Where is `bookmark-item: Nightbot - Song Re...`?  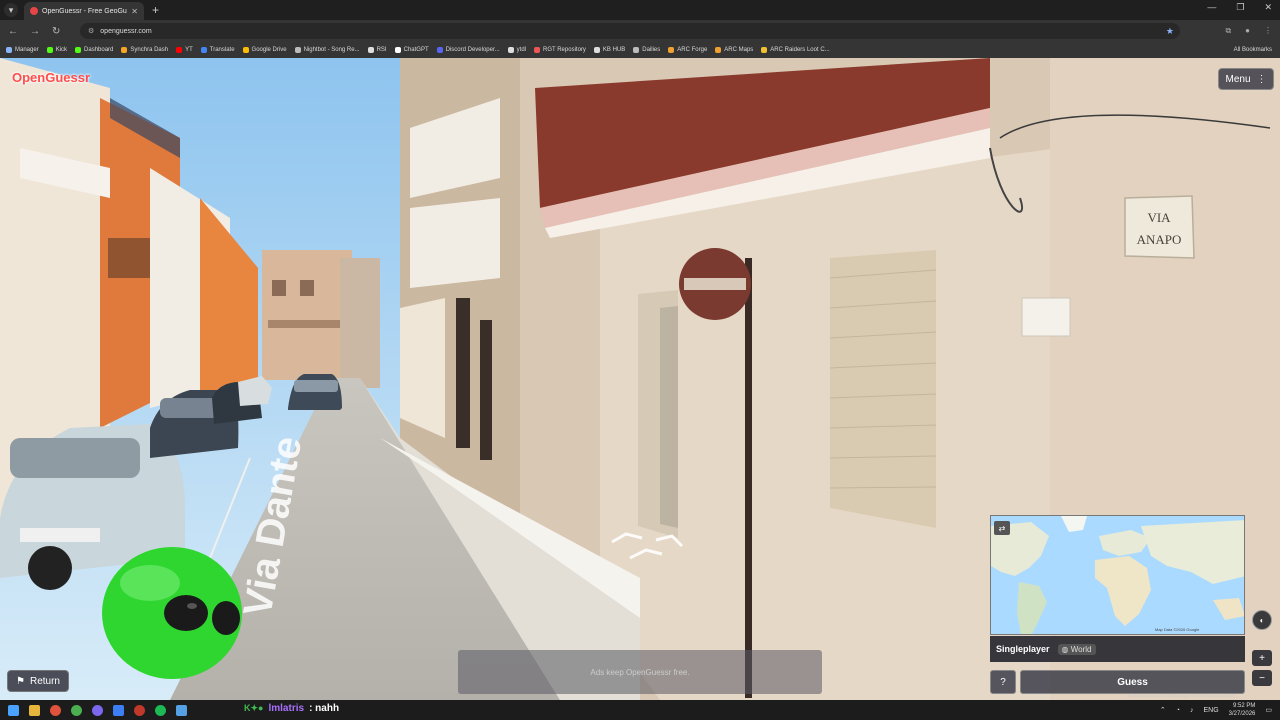 bookmark-item: Nightbot - Song Re... is located at coordinates (327, 50).